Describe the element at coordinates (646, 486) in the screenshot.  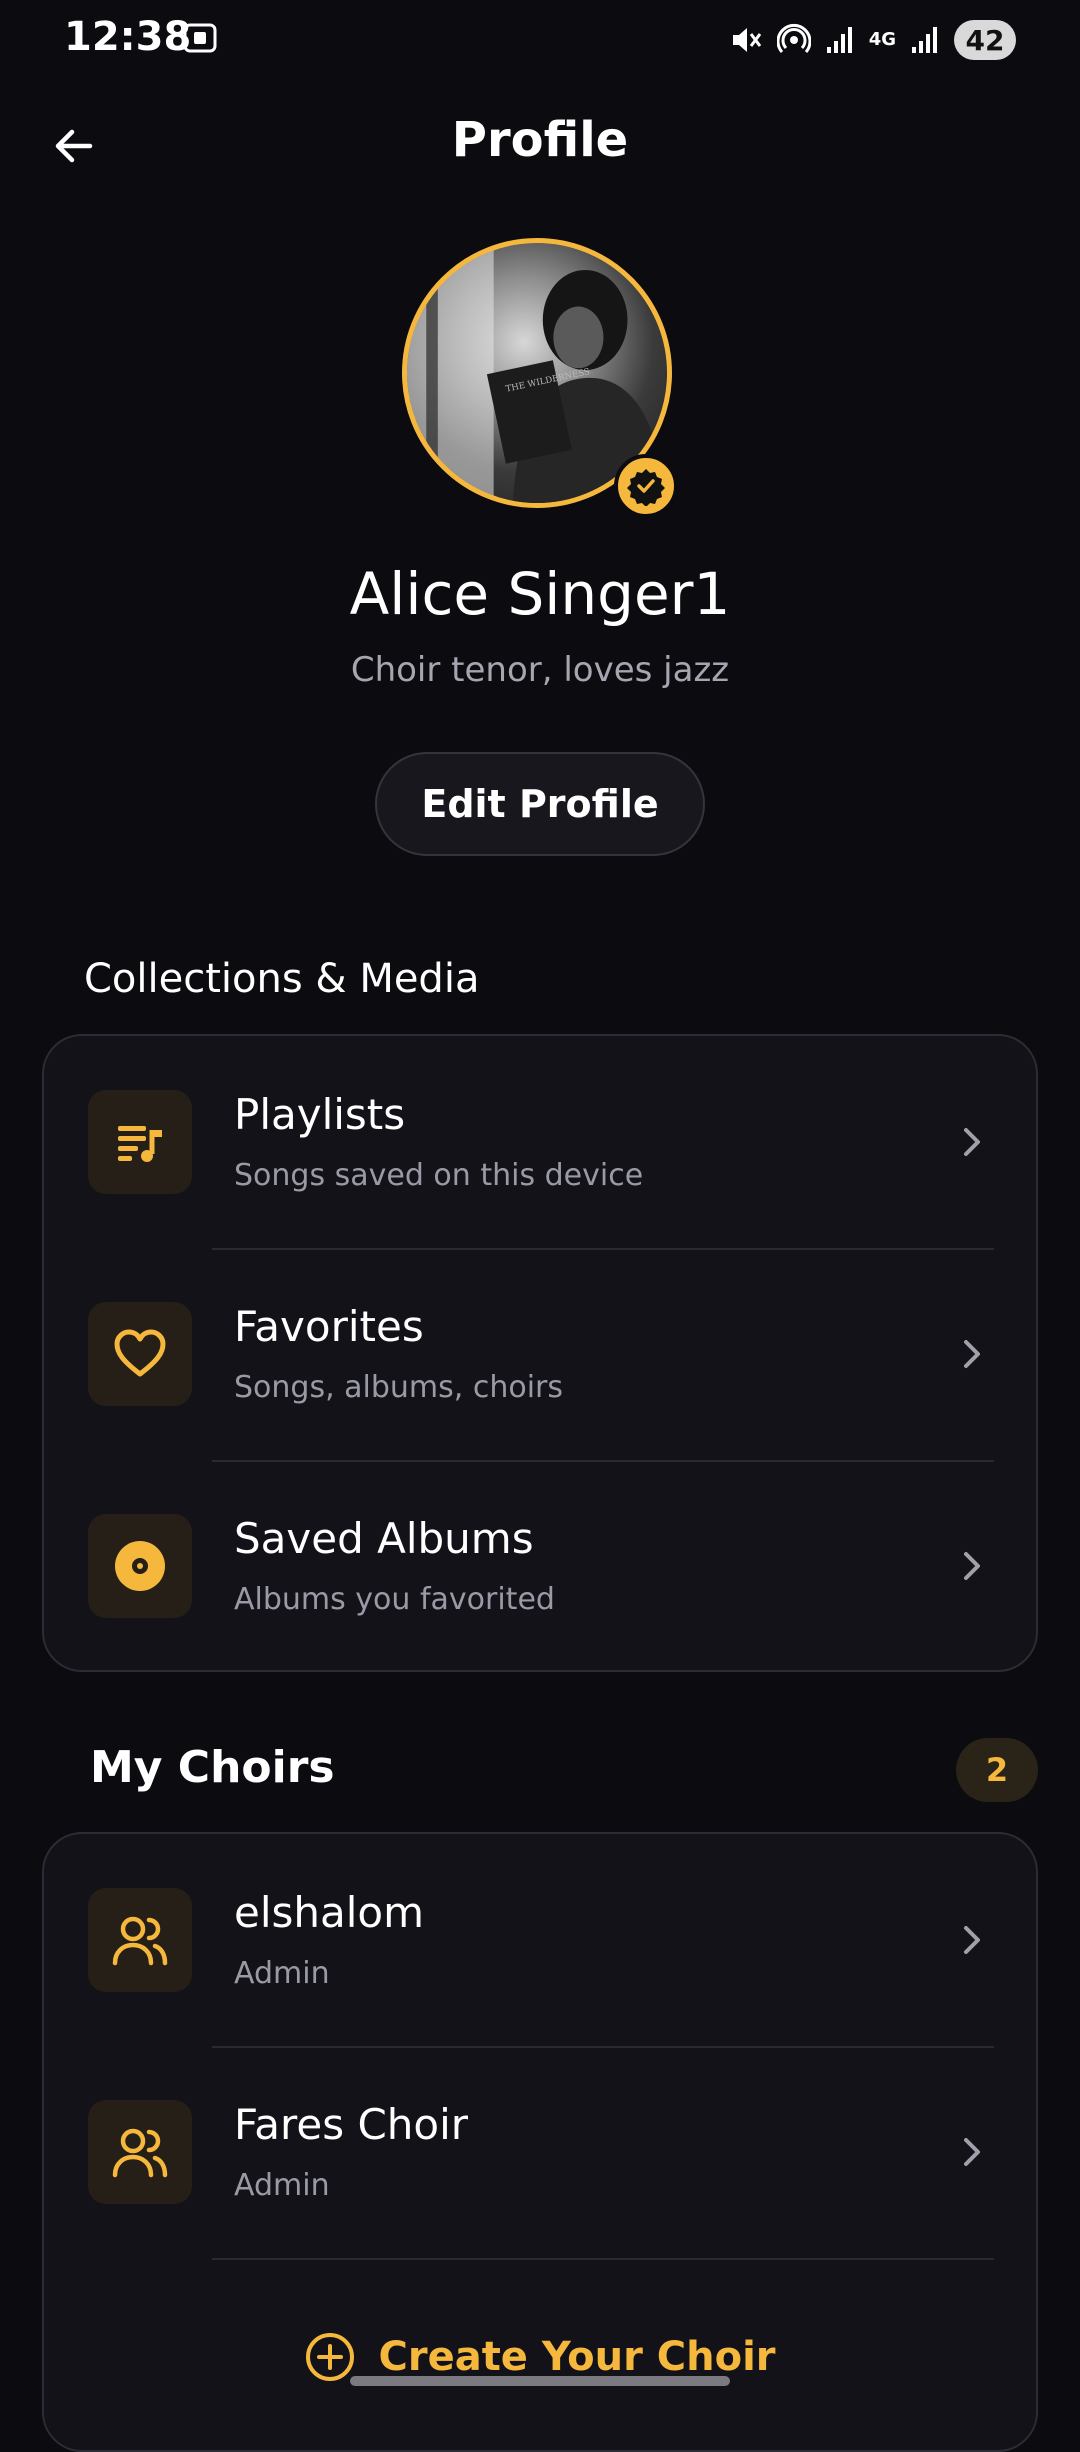
I see `verified-badge-icon` at that location.